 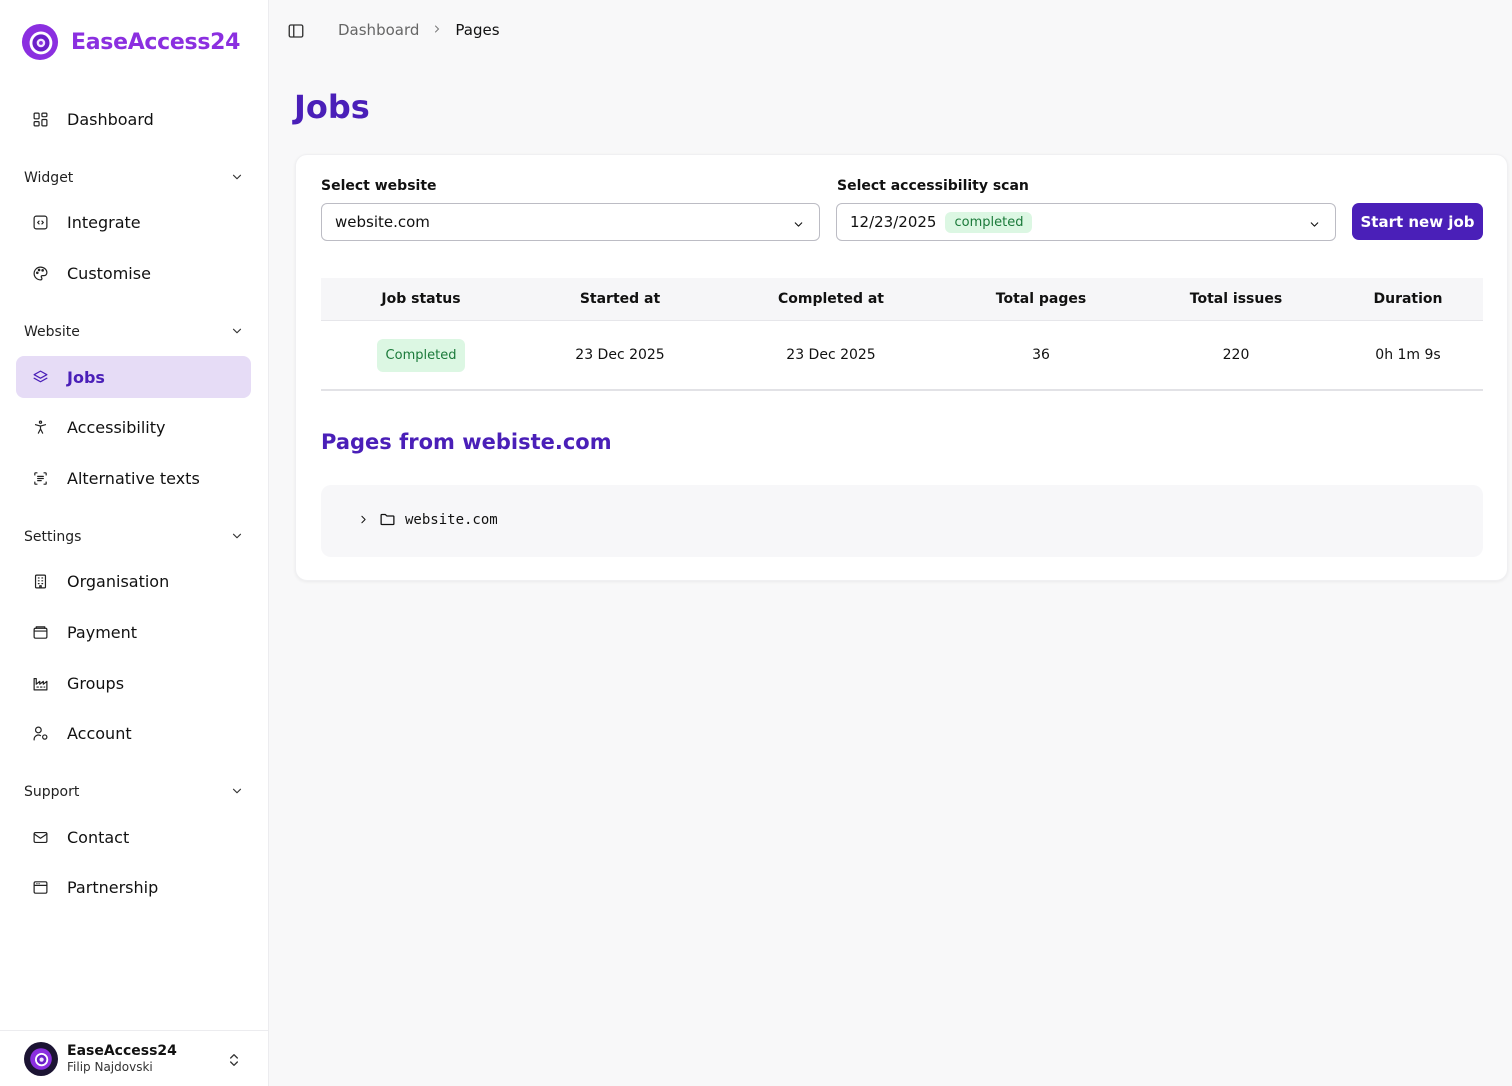 I want to click on sidebar-item-label: Accessibility, so click(x=116, y=427).